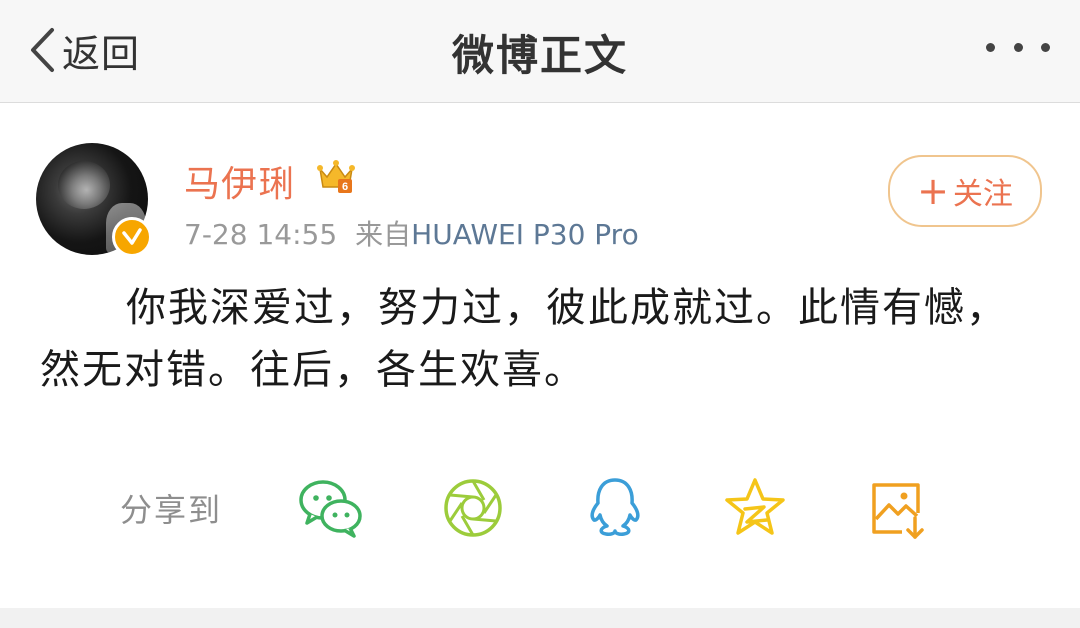  I want to click on follow-label: 关注, so click(982, 194).